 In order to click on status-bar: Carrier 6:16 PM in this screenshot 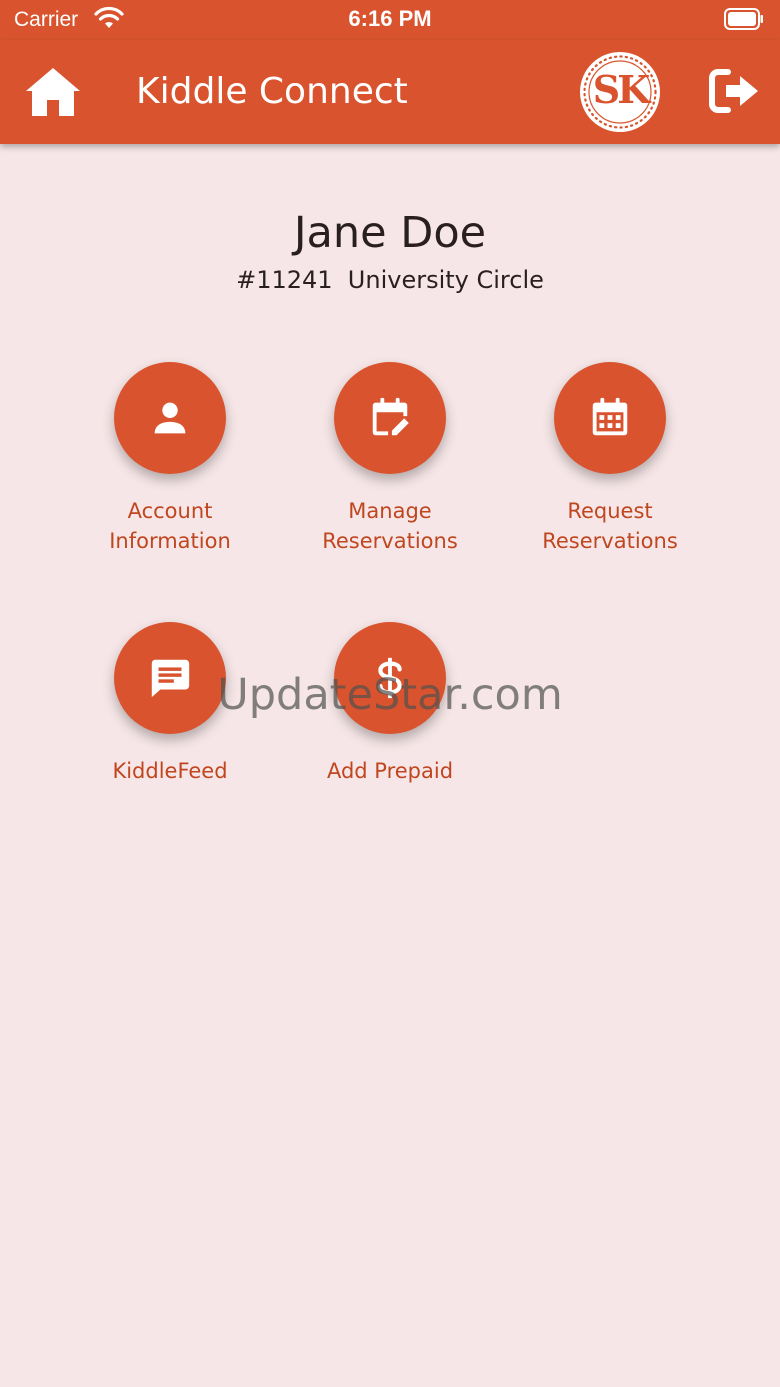, I will do `click(390, 20)`.